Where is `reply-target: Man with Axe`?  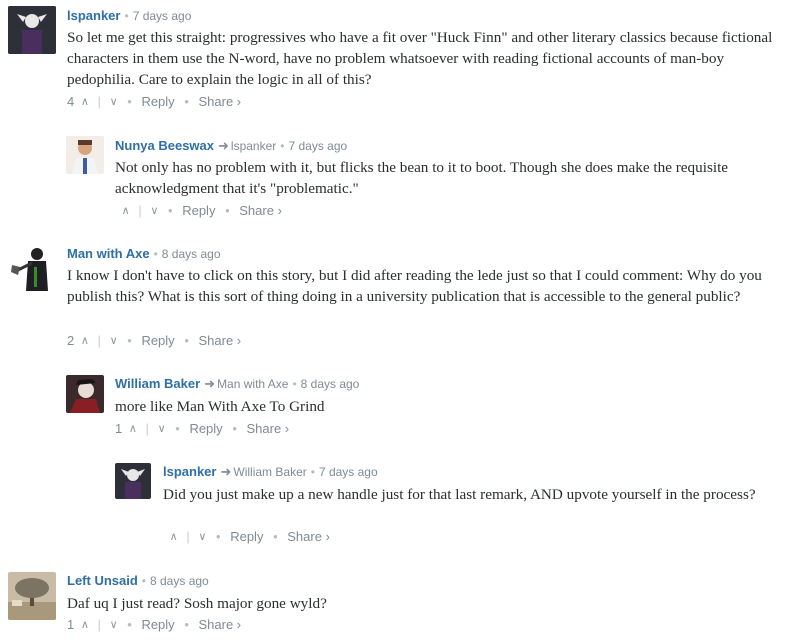 reply-target: Man with Axe is located at coordinates (252, 384).